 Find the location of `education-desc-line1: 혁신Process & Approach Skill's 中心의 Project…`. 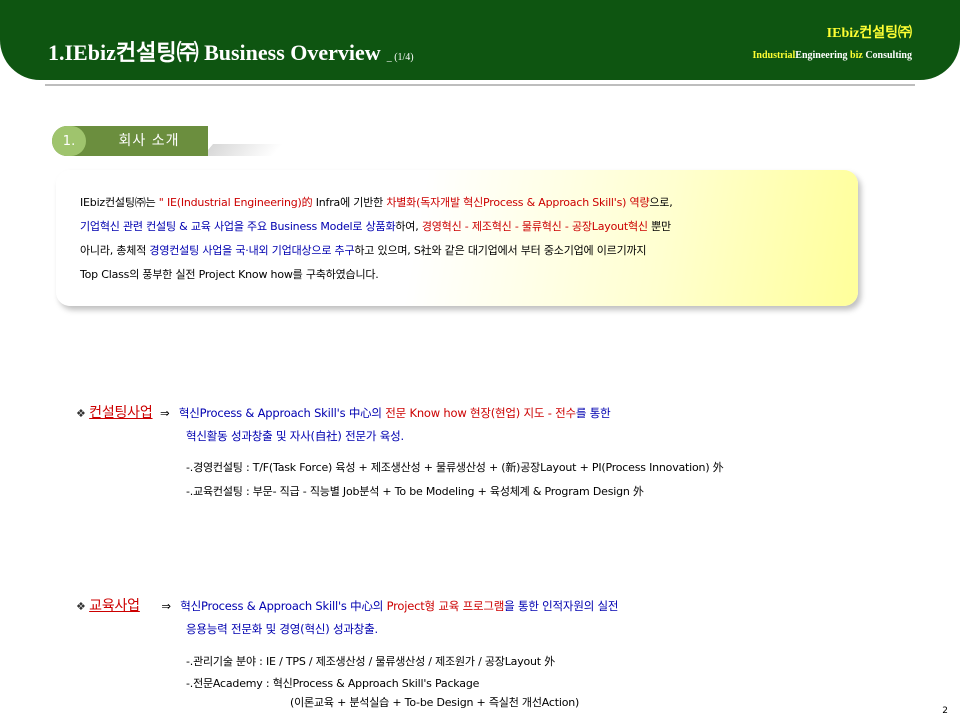

education-desc-line1: 혁신Process & Approach Skill's 中心의 Project… is located at coordinates (399, 606).